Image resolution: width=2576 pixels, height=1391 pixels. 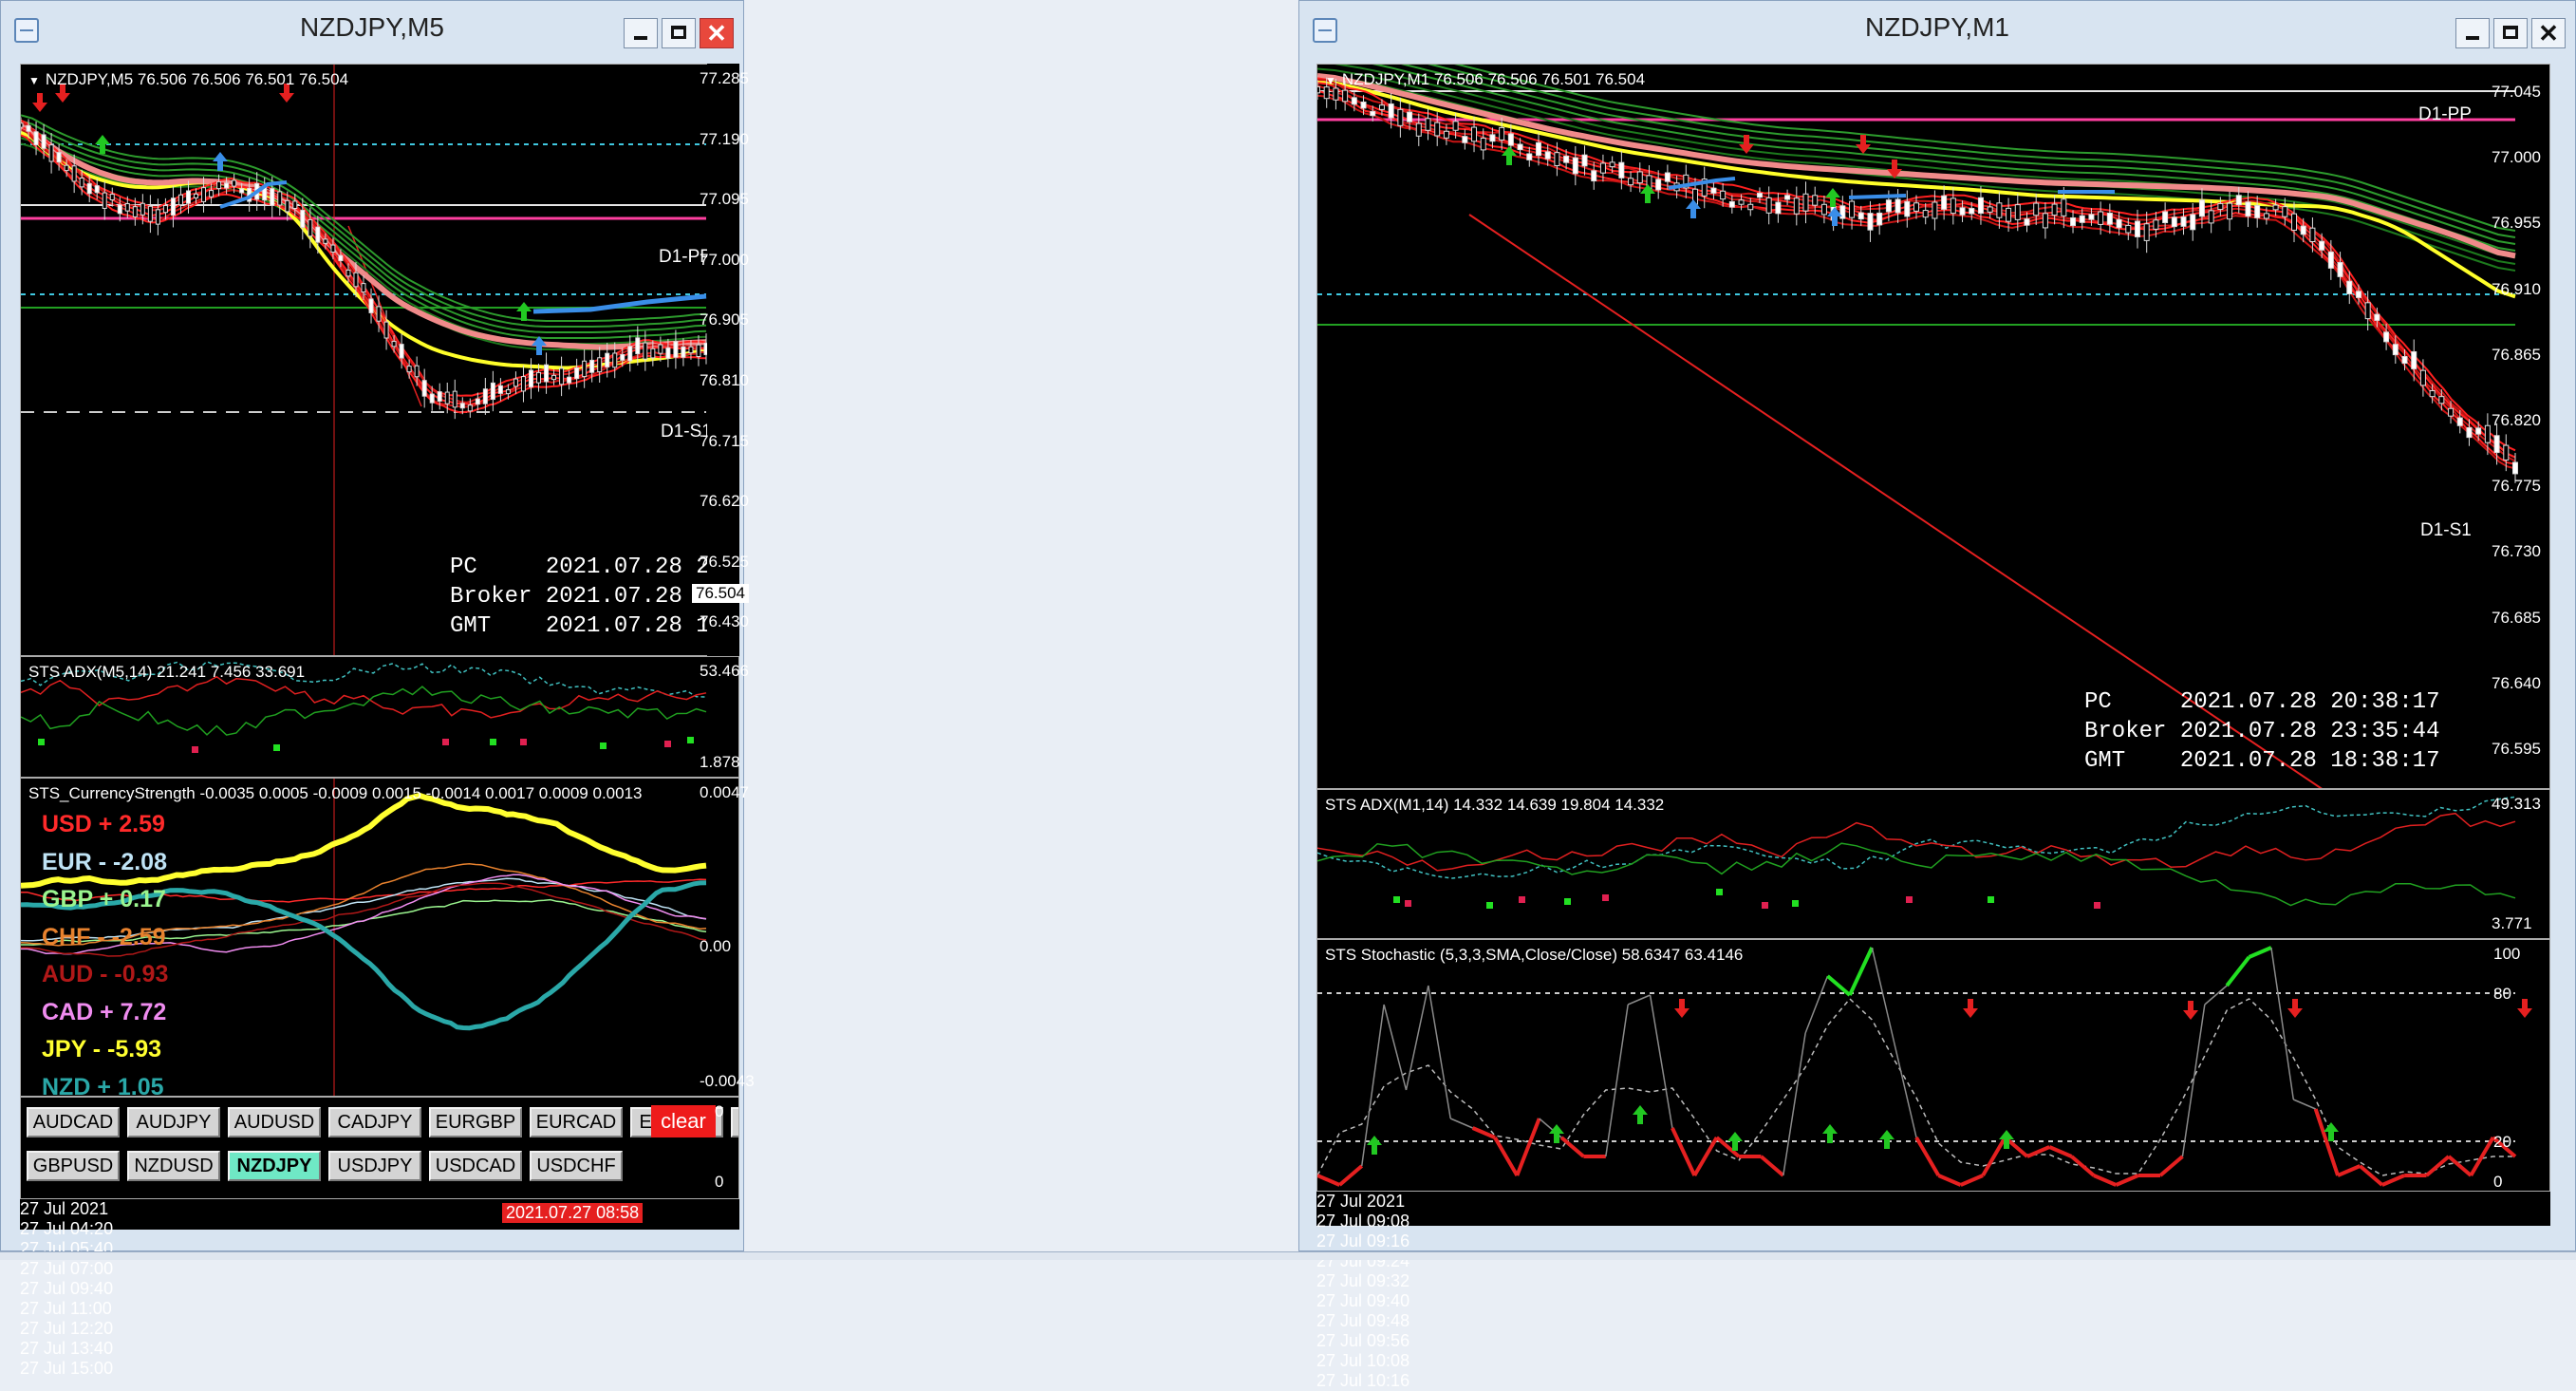 I want to click on price-tick: 76.820, so click(x=2516, y=420).